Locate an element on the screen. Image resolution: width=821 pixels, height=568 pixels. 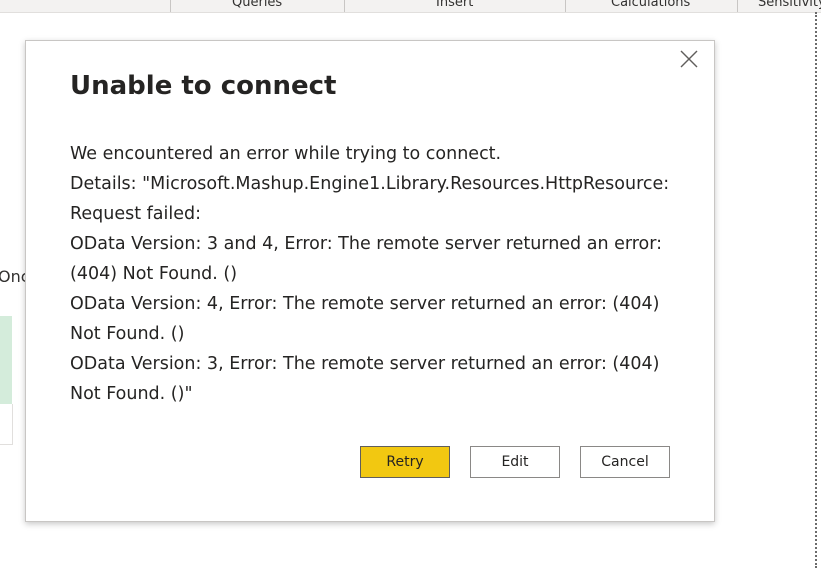
close-icon is located at coordinates (689, 59).